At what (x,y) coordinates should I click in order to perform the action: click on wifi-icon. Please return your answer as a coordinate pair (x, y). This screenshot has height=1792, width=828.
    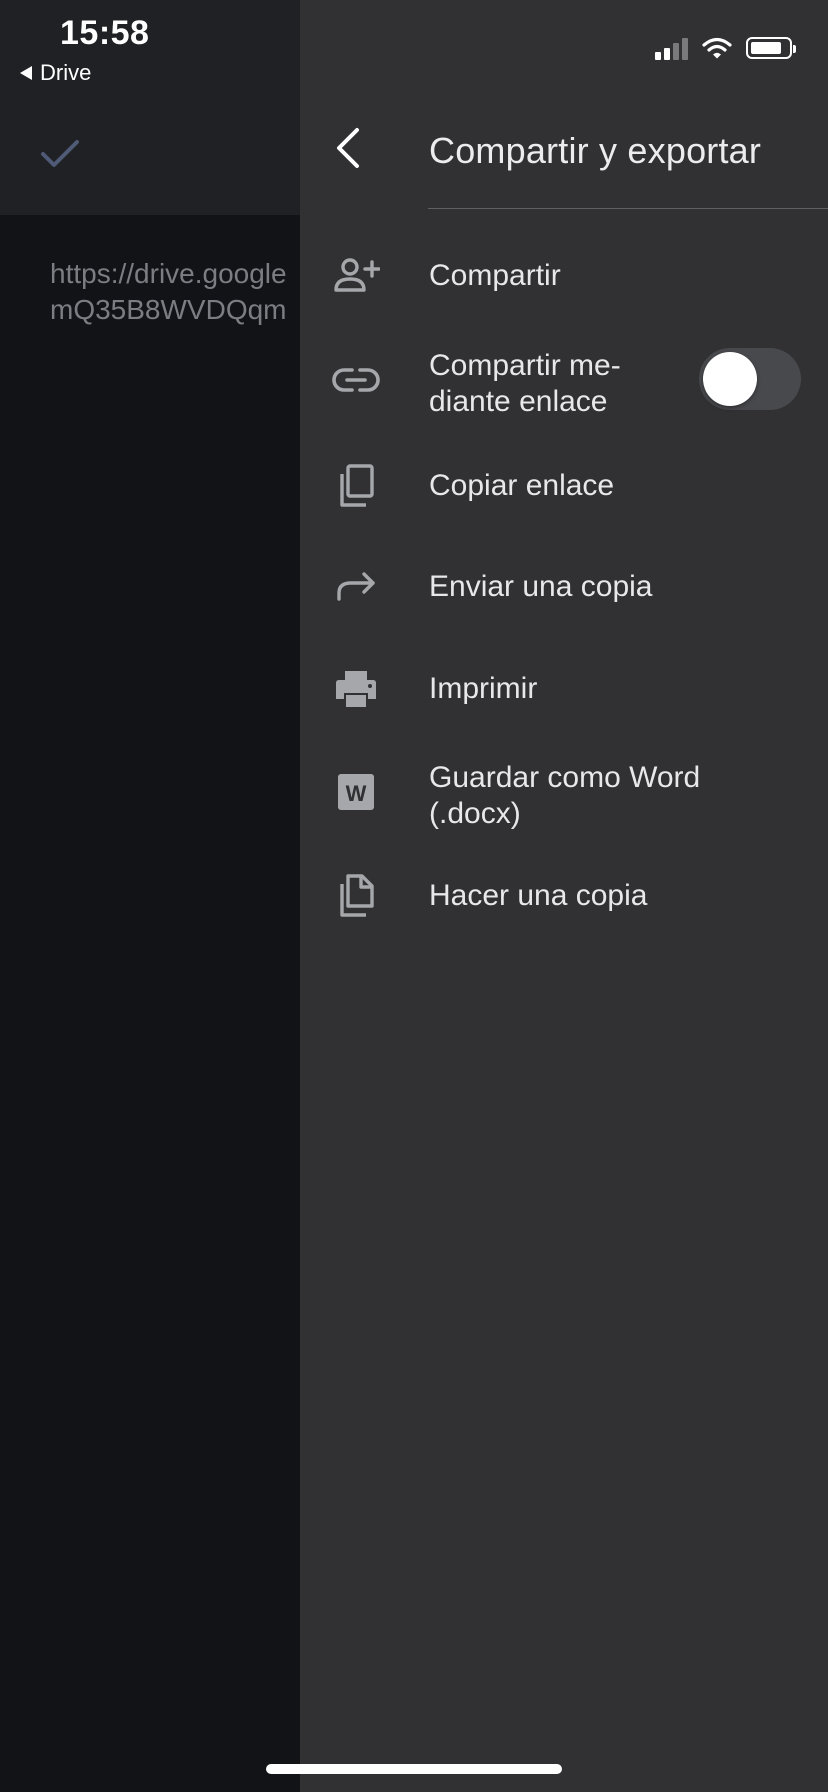
    Looking at the image, I should click on (717, 48).